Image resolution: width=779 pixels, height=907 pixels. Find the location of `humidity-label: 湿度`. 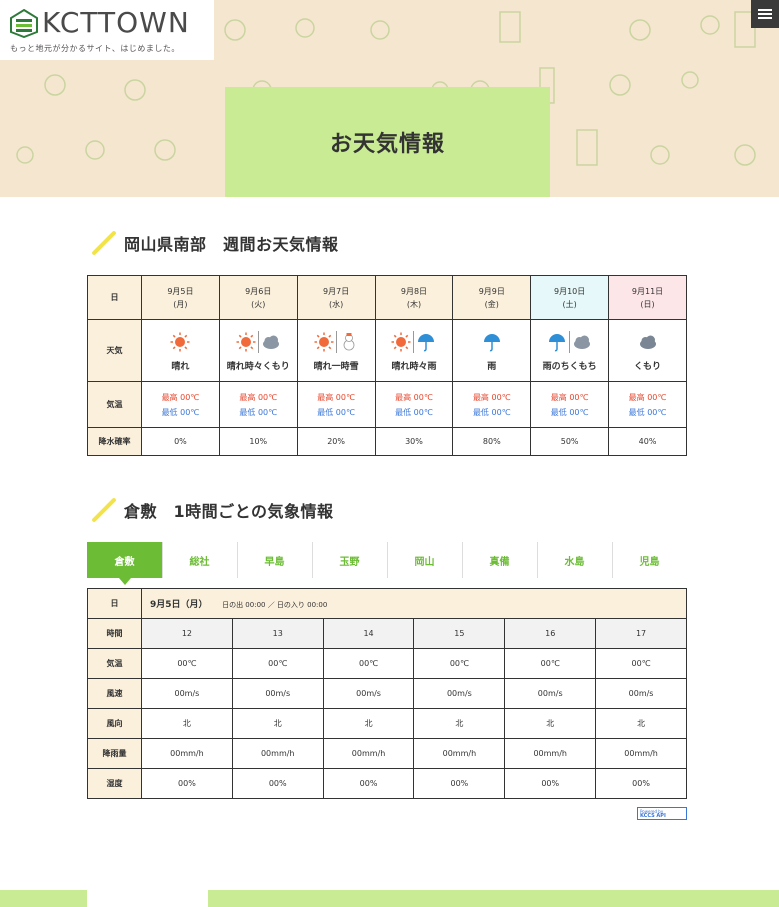

humidity-label: 湿度 is located at coordinates (114, 783).